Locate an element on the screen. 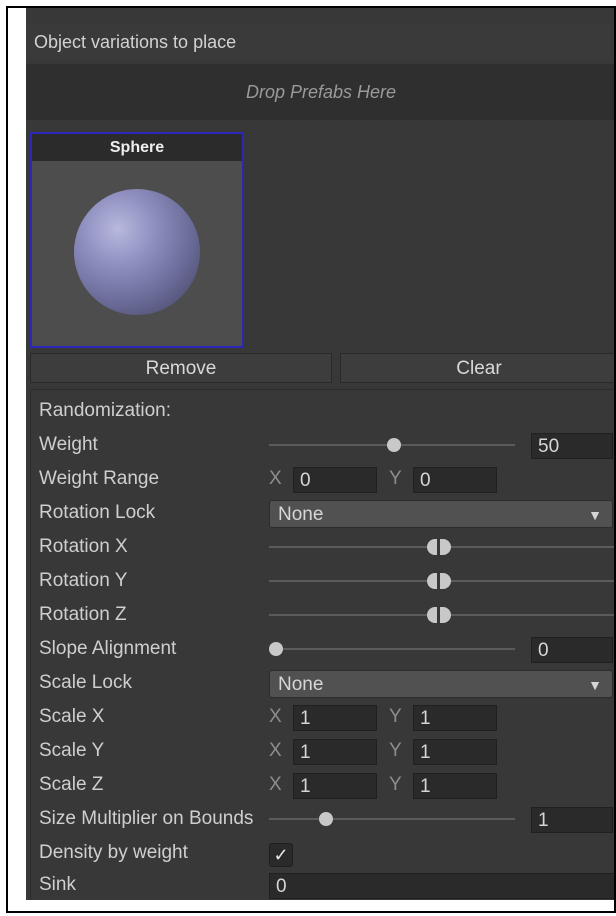 The height and width of the screenshot is (916, 616). slope-alignment-field: 0 is located at coordinates (572, 650).